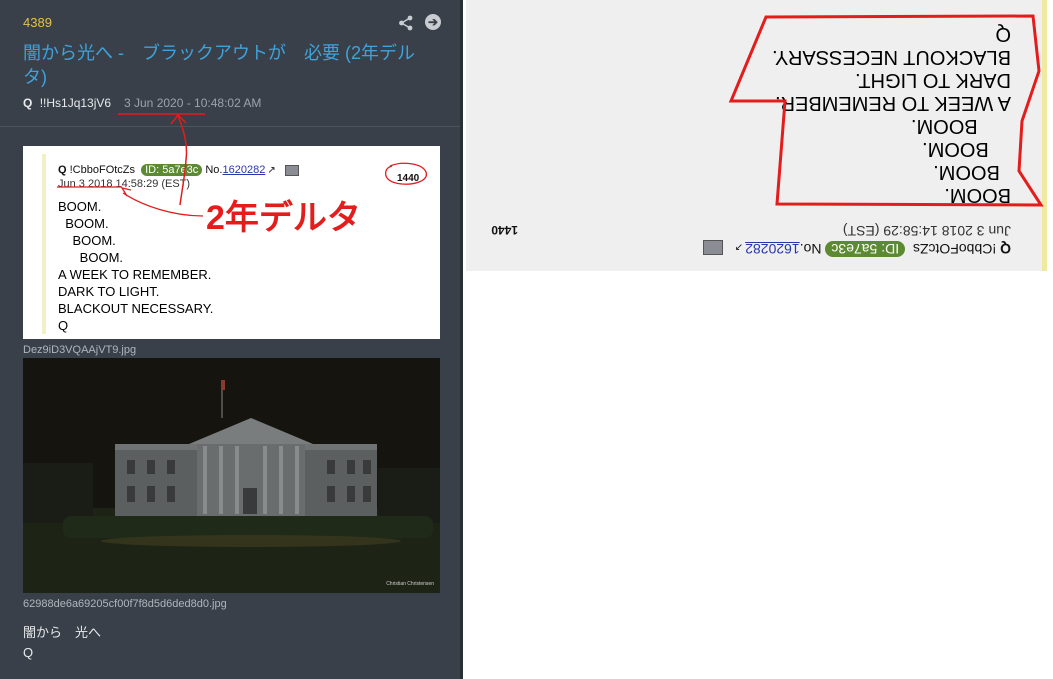  Describe the element at coordinates (283, 218) in the screenshot. I see `delta-annotation-label: 2年デルタ` at that location.